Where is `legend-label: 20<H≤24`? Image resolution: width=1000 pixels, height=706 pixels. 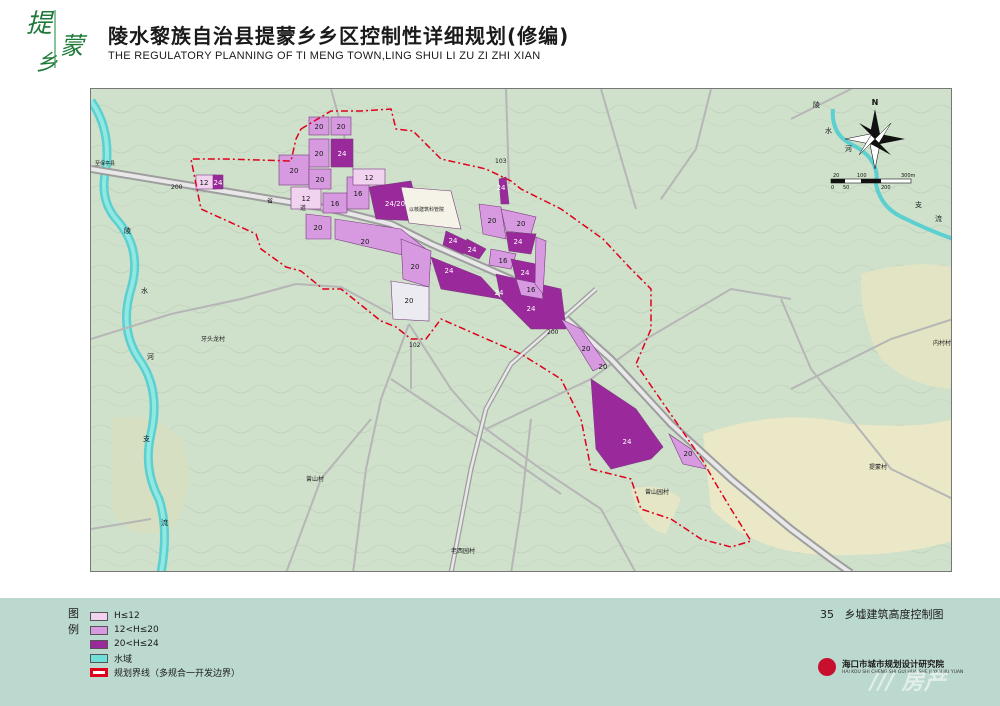
legend-label: 20<H≤24 is located at coordinates (136, 644).